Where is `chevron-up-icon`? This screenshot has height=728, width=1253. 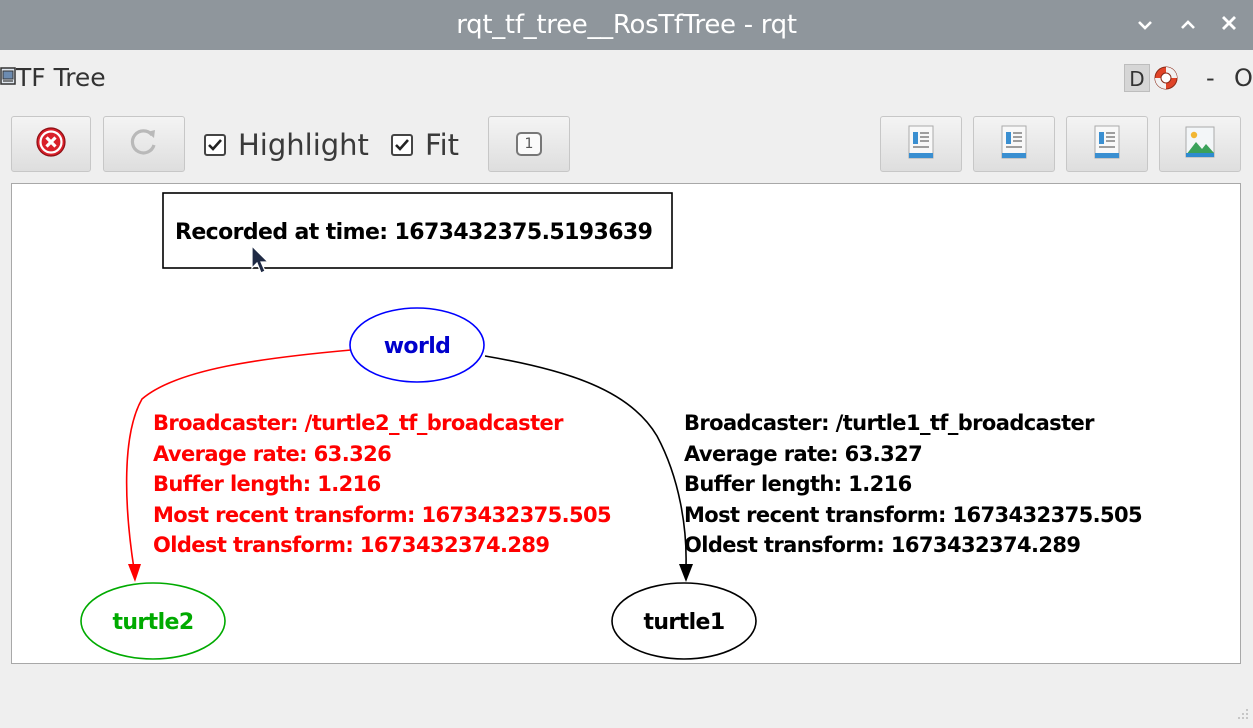 chevron-up-icon is located at coordinates (1188, 25).